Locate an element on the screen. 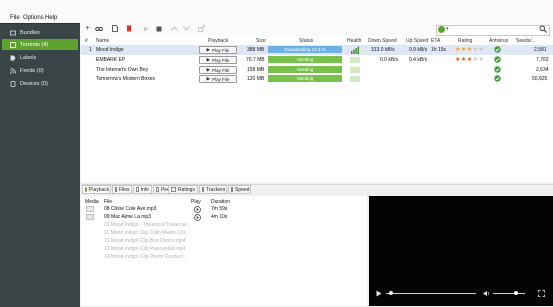 The image size is (553, 307). peers-icon is located at coordinates (157, 189).